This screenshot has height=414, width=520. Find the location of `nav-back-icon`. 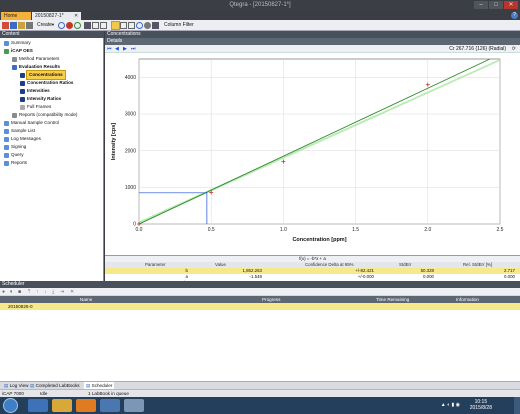

nav-back-icon is located at coordinates (61, 25).